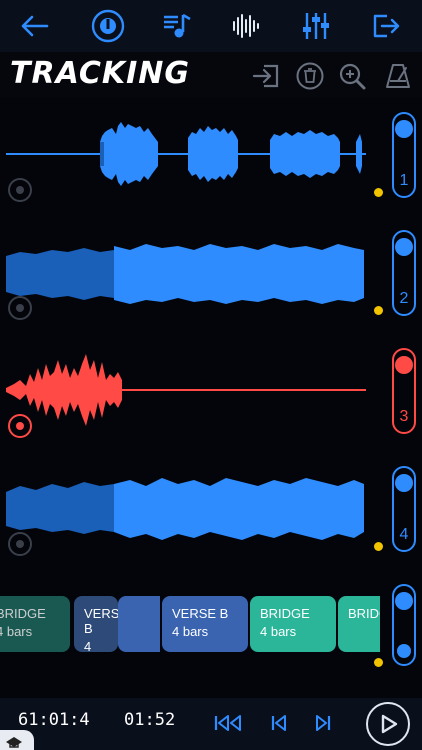 The image size is (422, 750). I want to click on transport-bar: 61:01:4 01:52, so click(211, 724).